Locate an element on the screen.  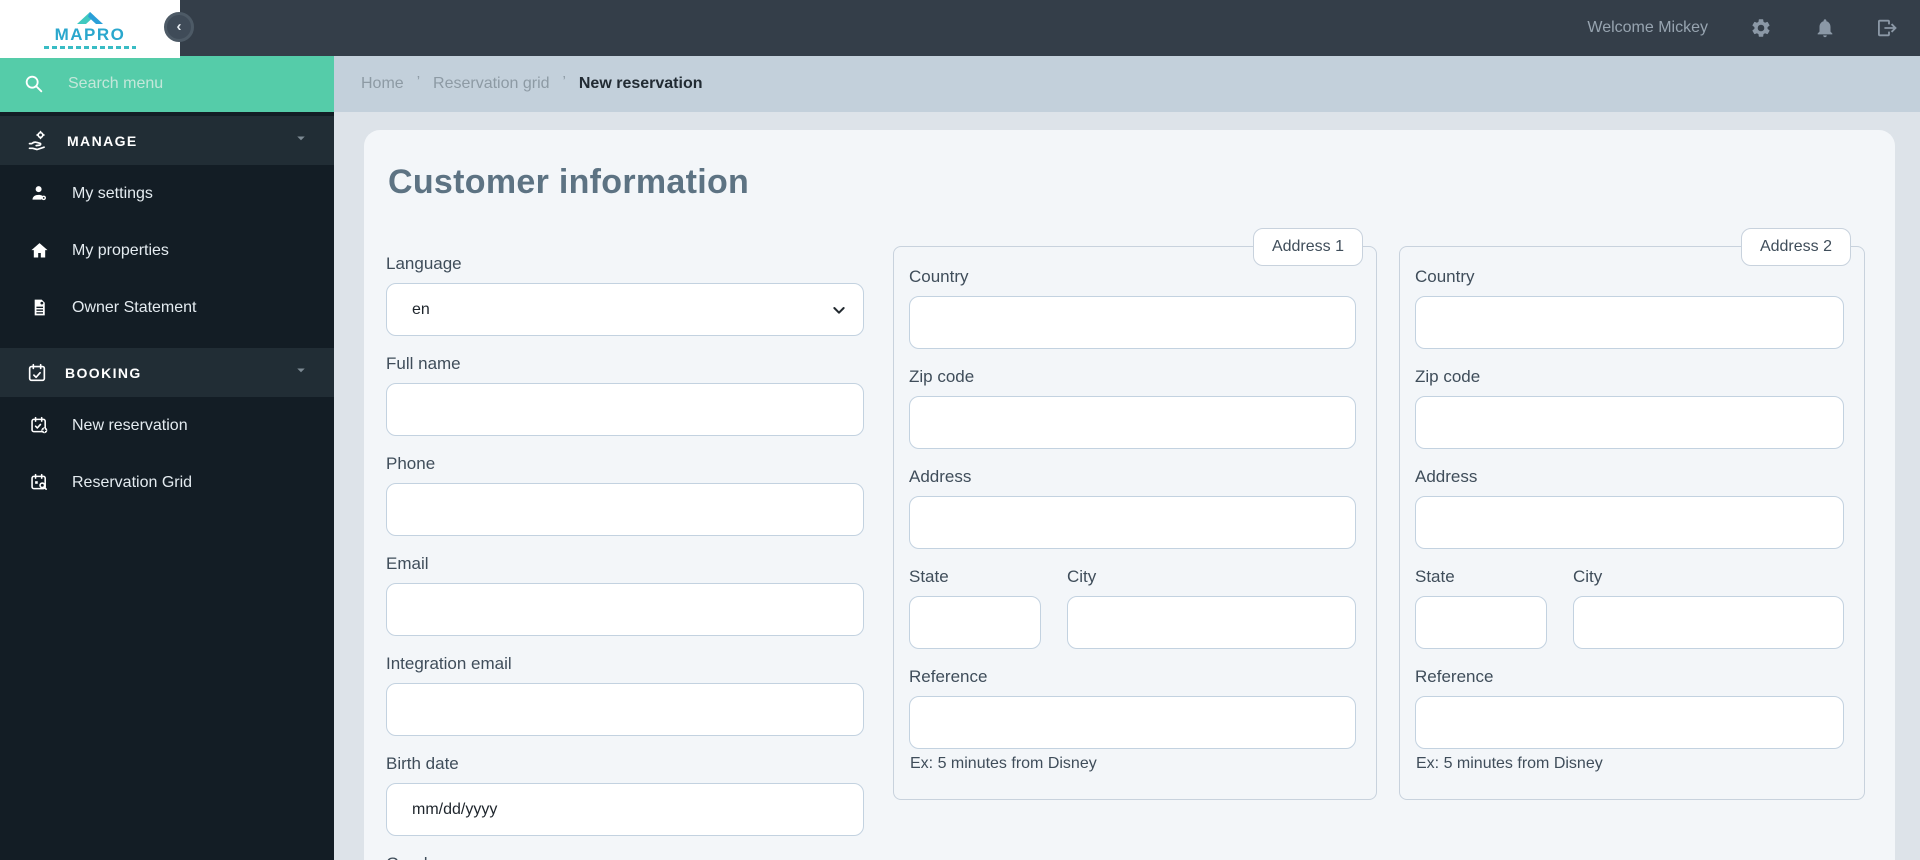
address-2-city-input is located at coordinates (1708, 622).